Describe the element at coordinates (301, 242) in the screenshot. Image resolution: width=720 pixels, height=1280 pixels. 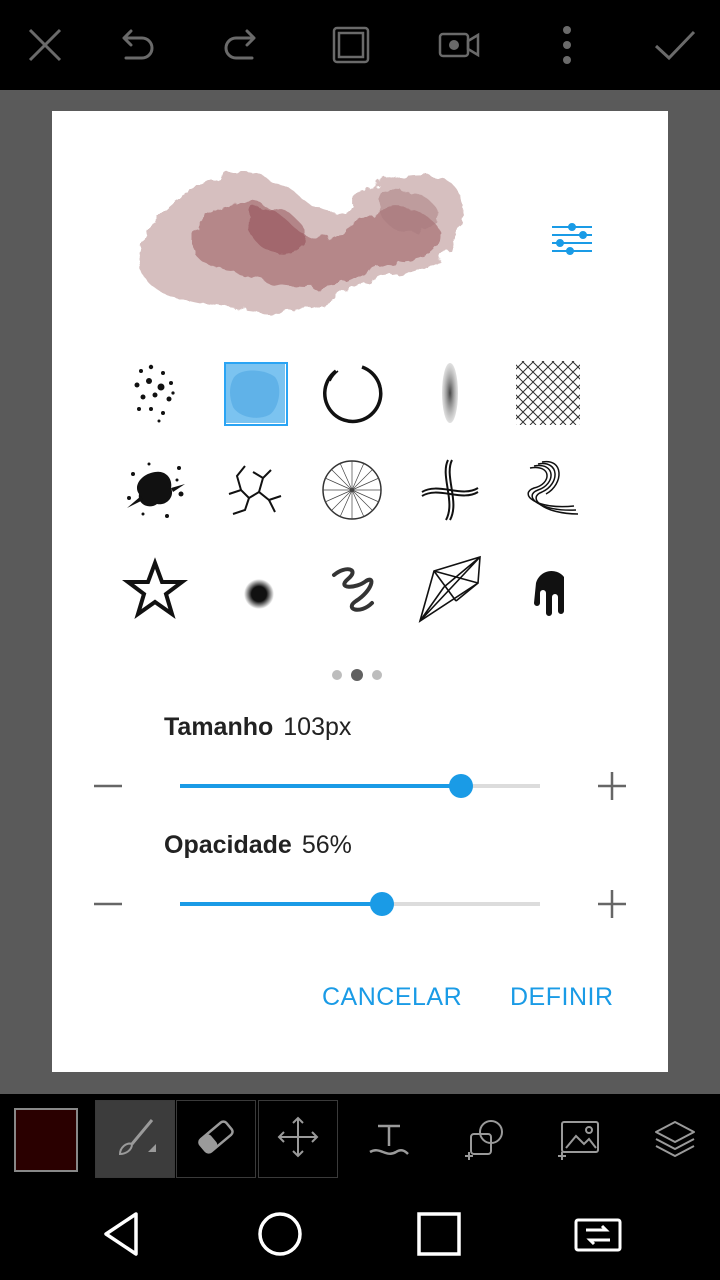
I see `brush-preview` at that location.